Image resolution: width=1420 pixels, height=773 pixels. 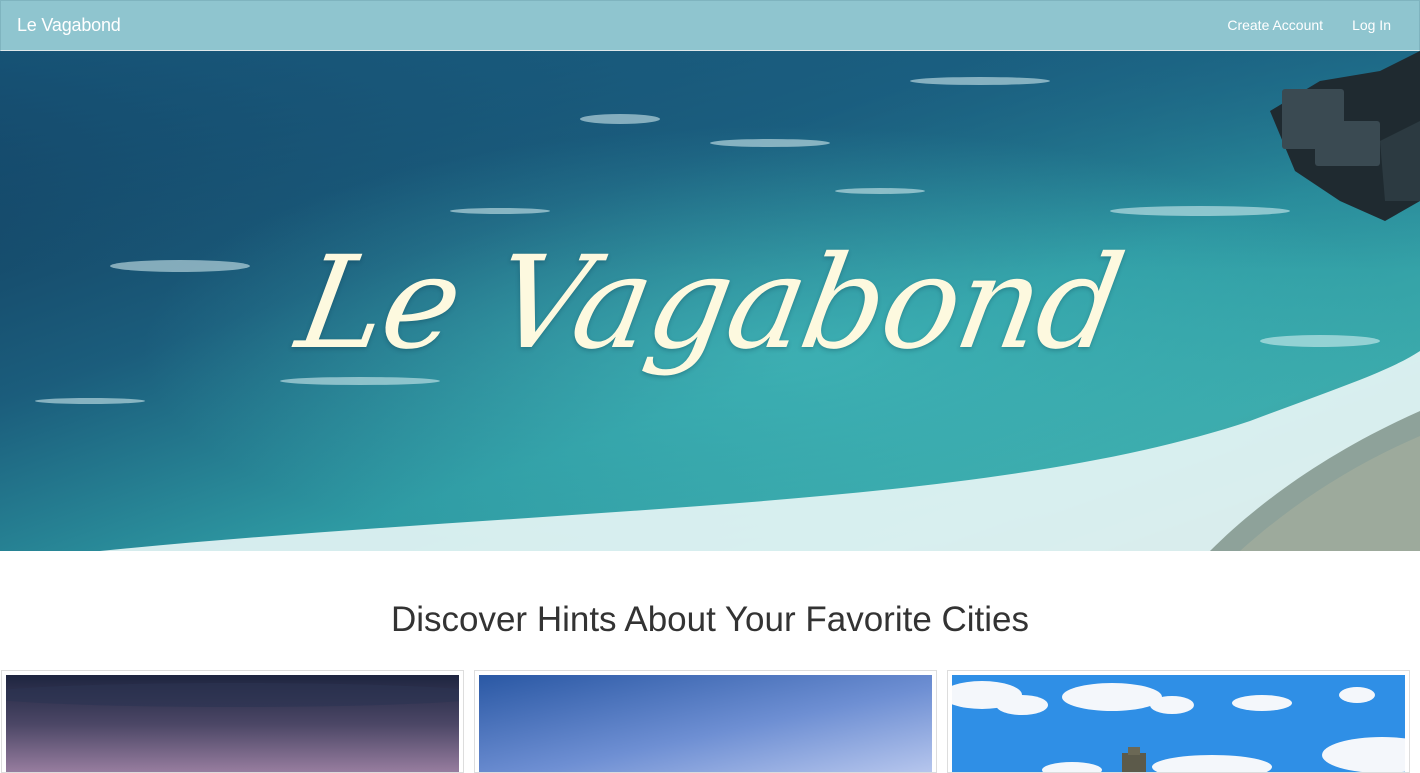 I want to click on create-account-link: Create Account, so click(x=1275, y=25).